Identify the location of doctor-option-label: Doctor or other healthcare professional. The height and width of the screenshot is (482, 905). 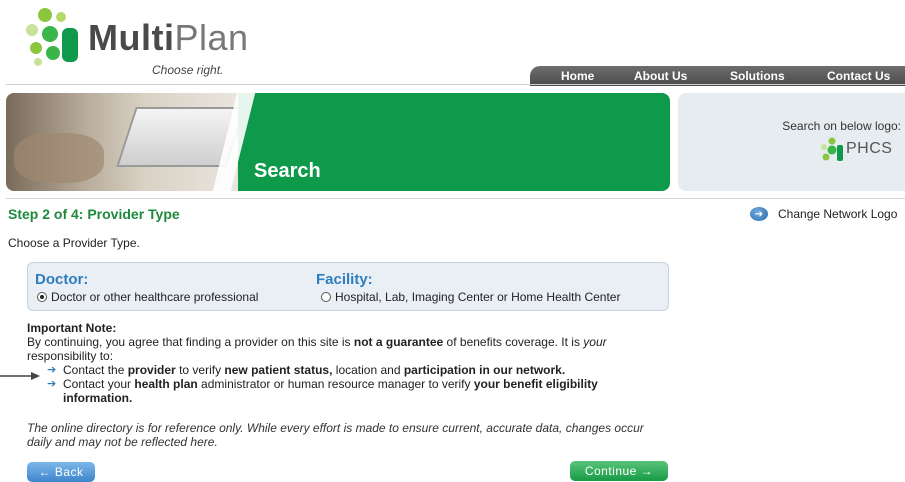
(155, 297).